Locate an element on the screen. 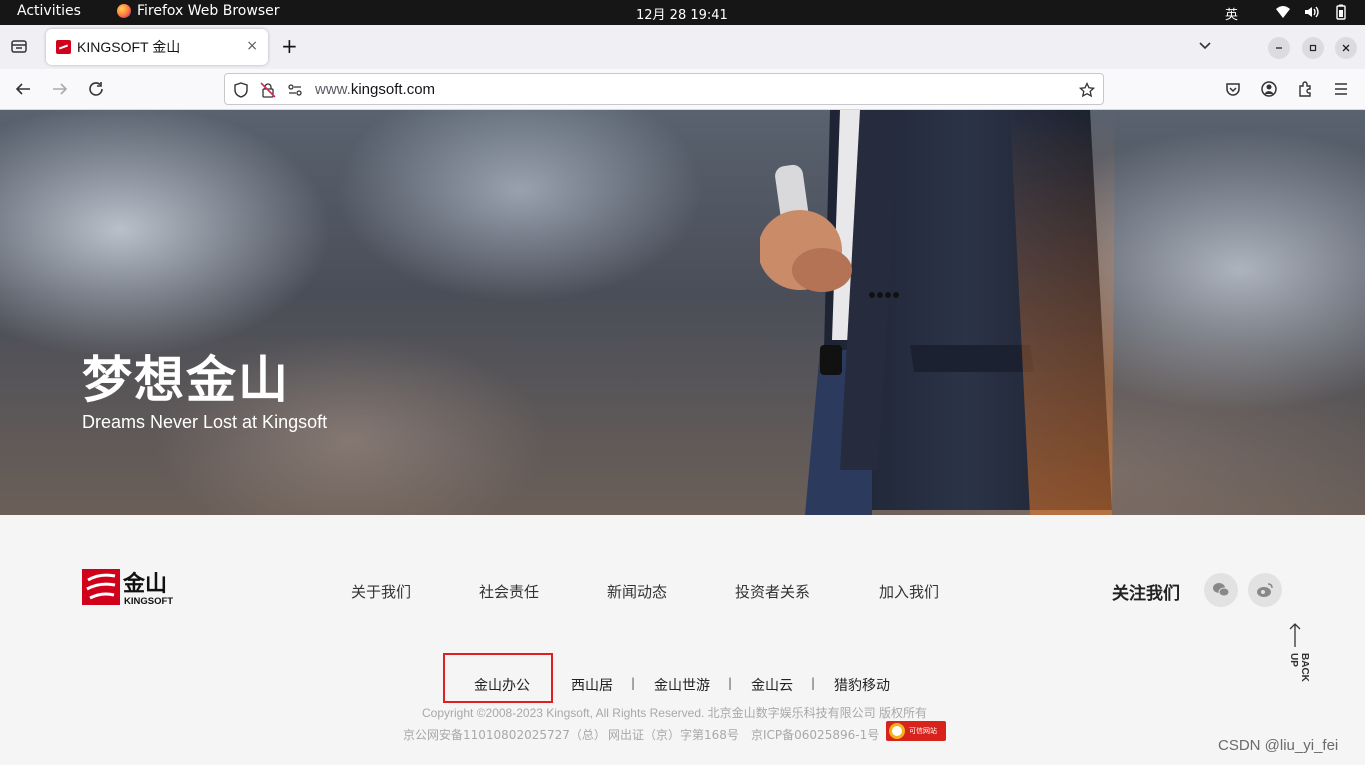 This screenshot has height=765, width=1365. logo-en-text: KINGSOFT is located at coordinates (148, 601).